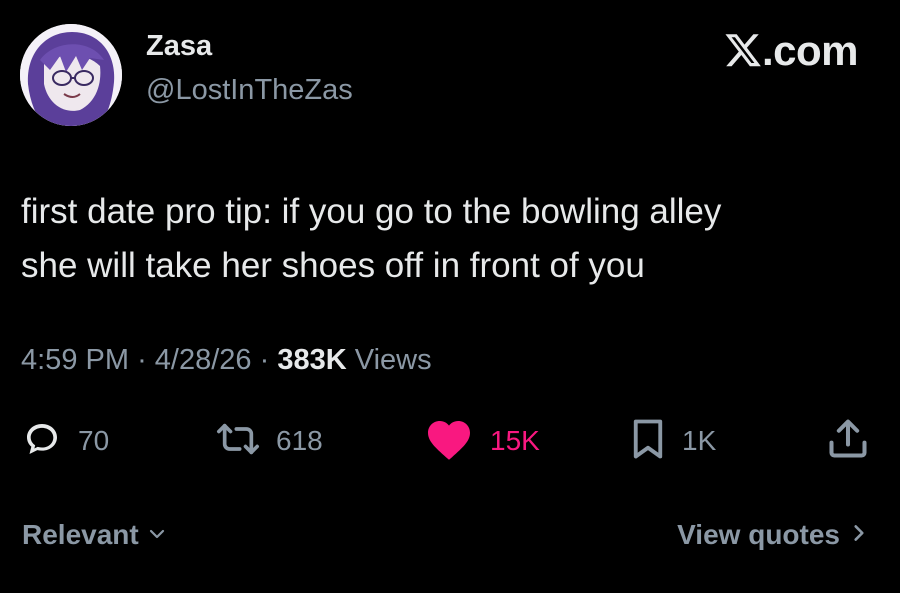 Image resolution: width=900 pixels, height=593 pixels. What do you see at coordinates (810, 50) in the screenshot?
I see `brand-domain: .com` at bounding box center [810, 50].